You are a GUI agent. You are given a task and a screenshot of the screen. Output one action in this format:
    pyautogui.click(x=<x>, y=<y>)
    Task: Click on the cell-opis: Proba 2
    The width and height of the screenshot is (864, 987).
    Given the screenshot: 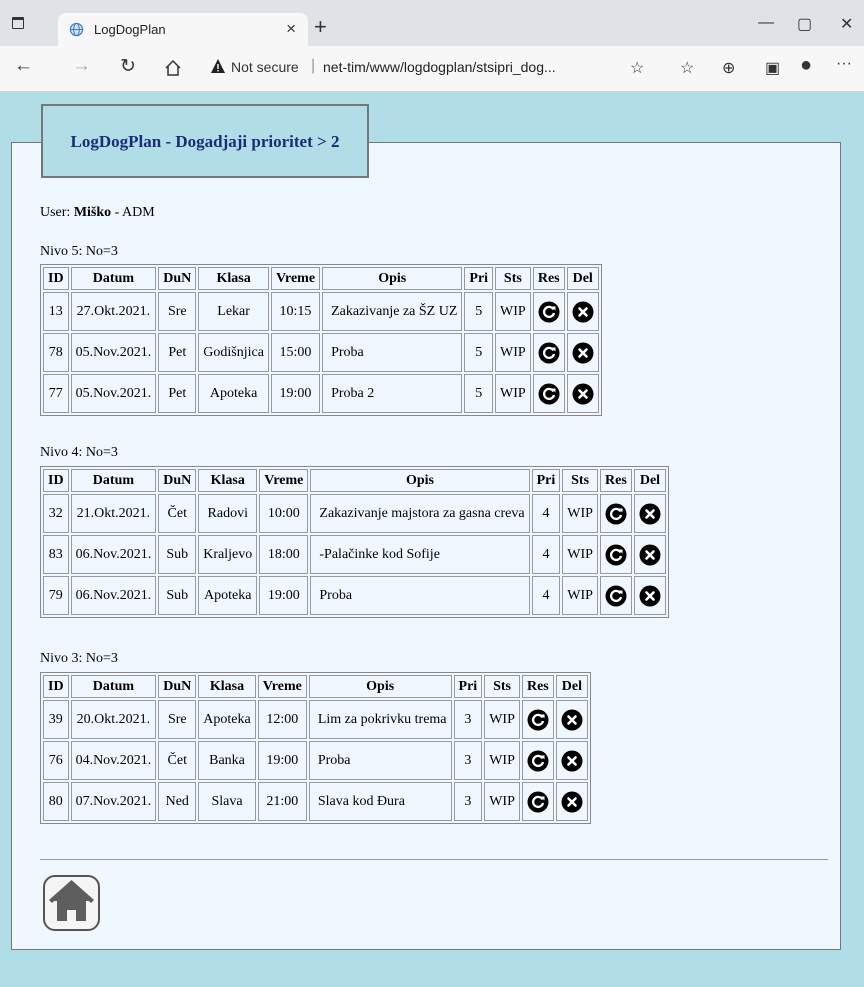 What is the action you would take?
    pyautogui.click(x=392, y=393)
    